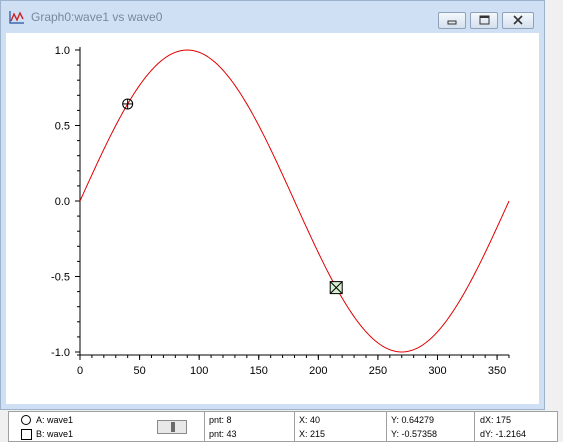 This screenshot has width=563, height=442. I want to click on x-axis: 0 50 100 150 200 250 300 350, so click(293, 365).